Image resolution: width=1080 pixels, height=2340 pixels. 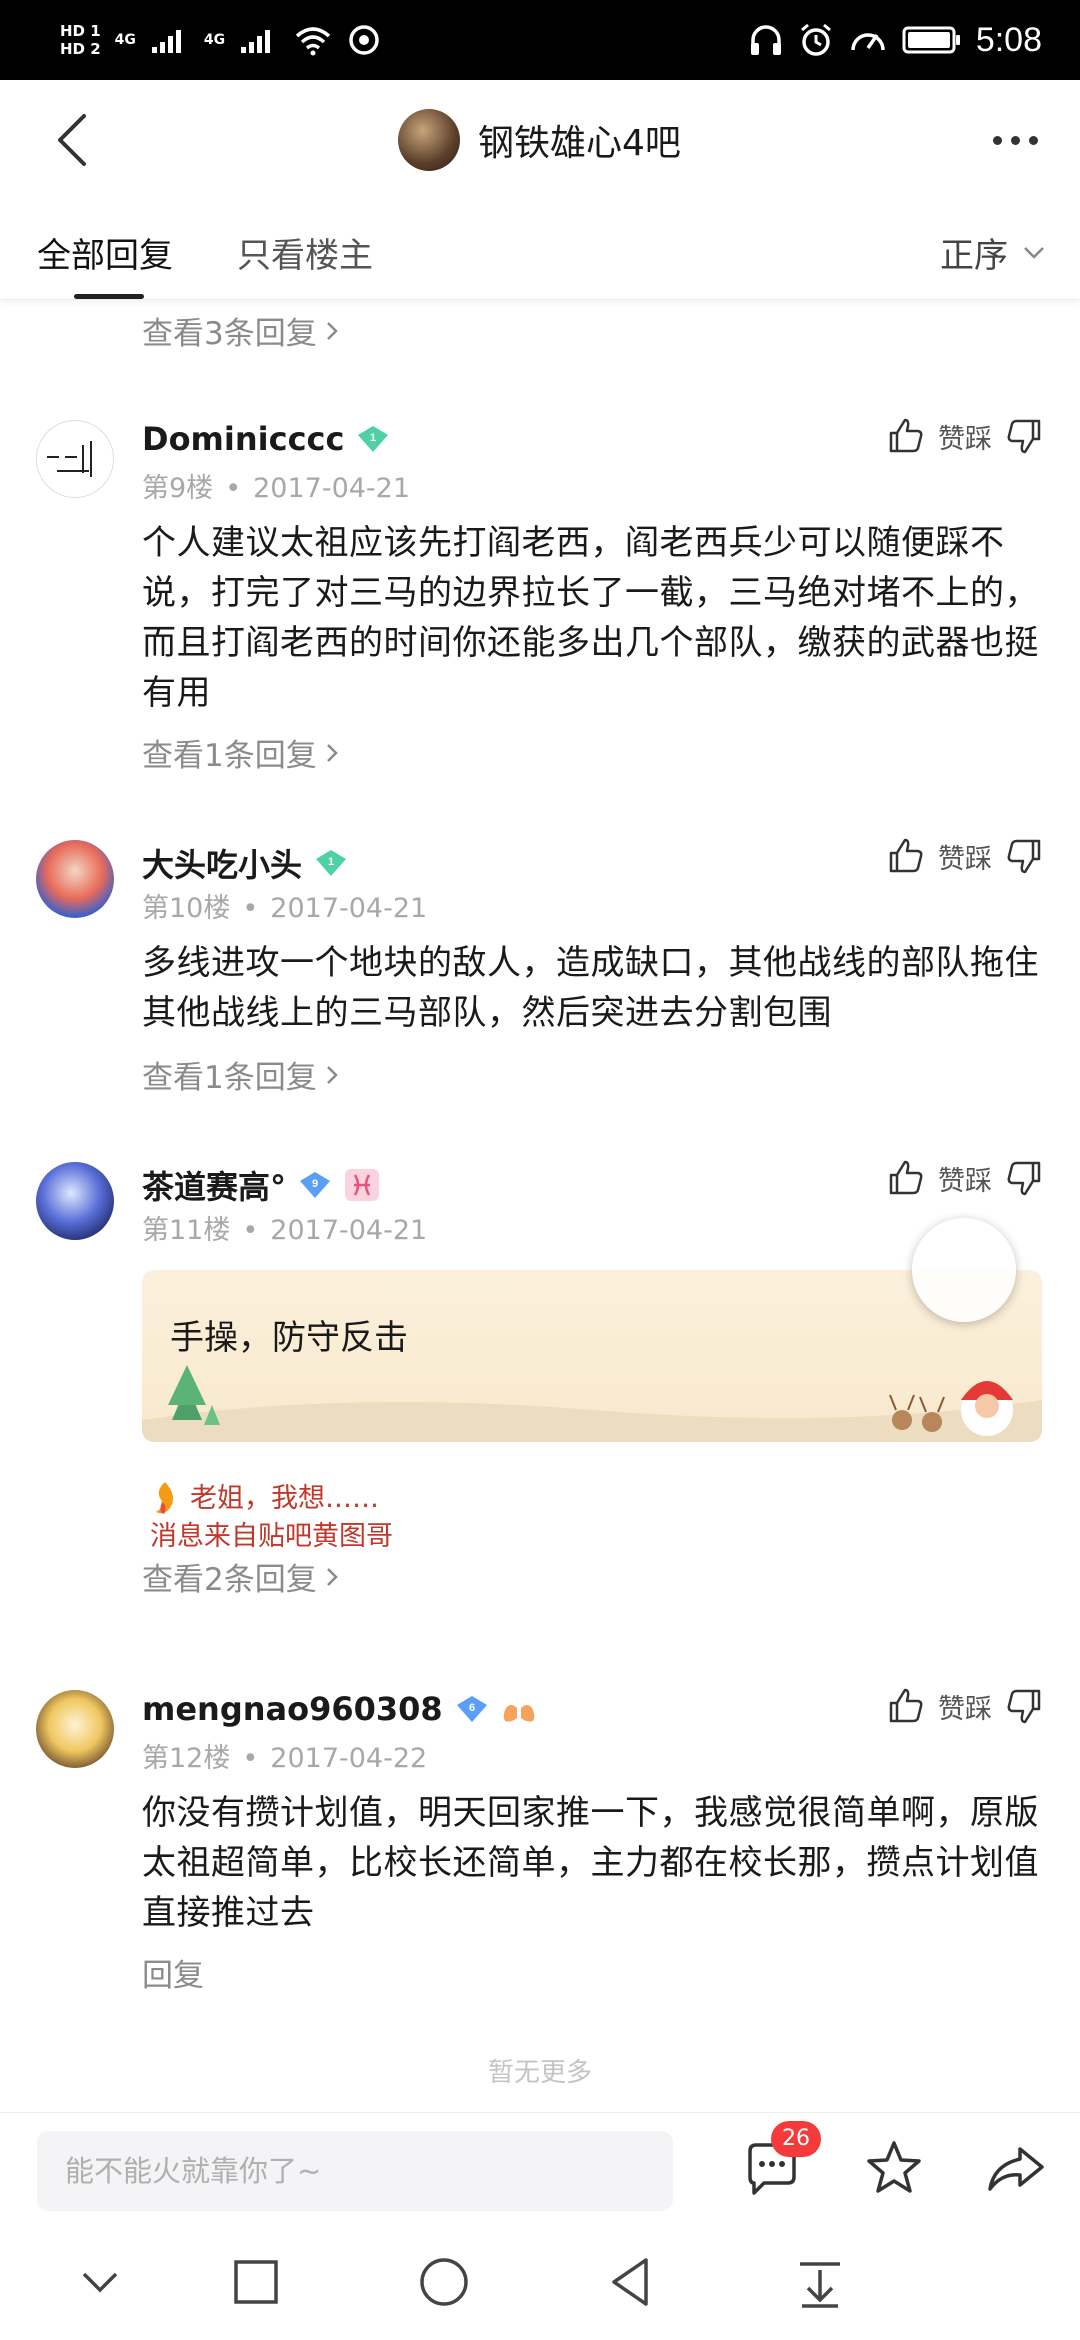 I want to click on status-left: HD 1 HD 2 4G 4G, so click(x=220, y=40).